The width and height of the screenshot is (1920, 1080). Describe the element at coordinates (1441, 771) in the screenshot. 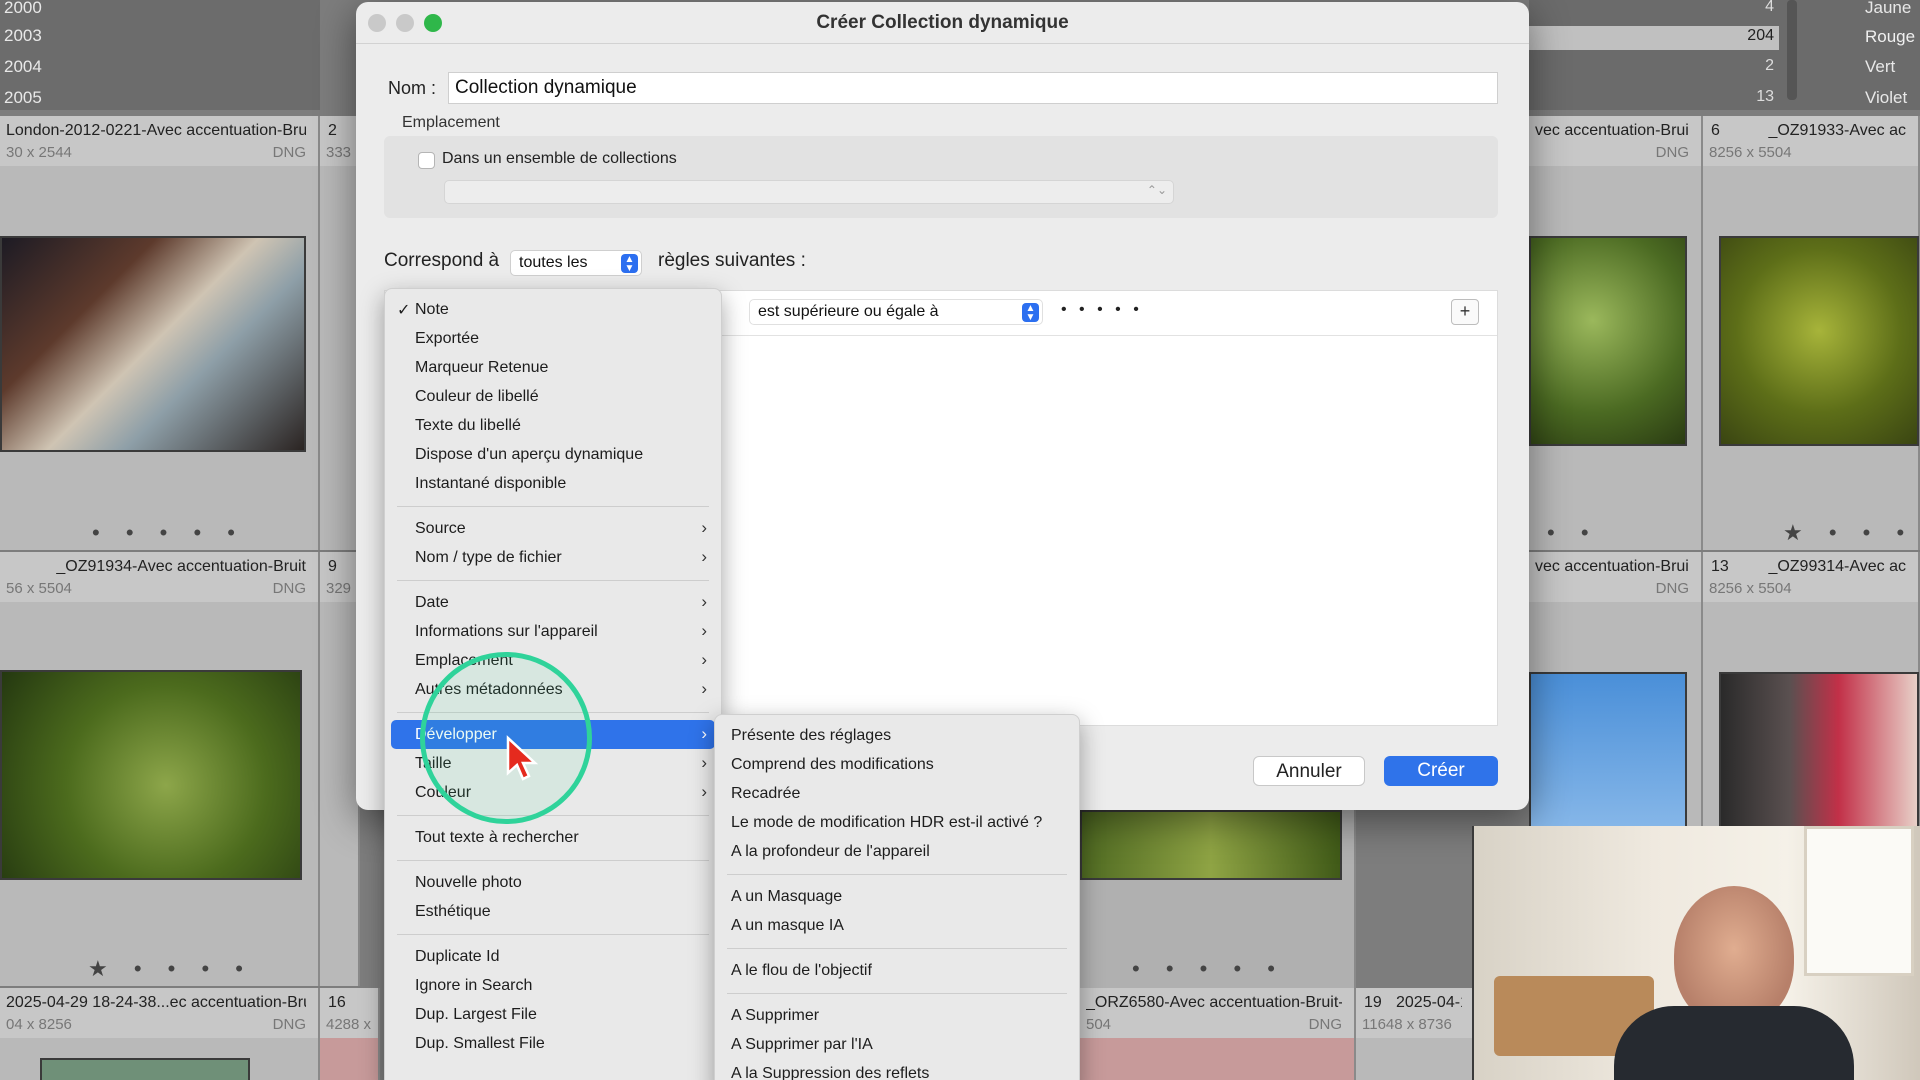

I see `create-button: Créer` at that location.